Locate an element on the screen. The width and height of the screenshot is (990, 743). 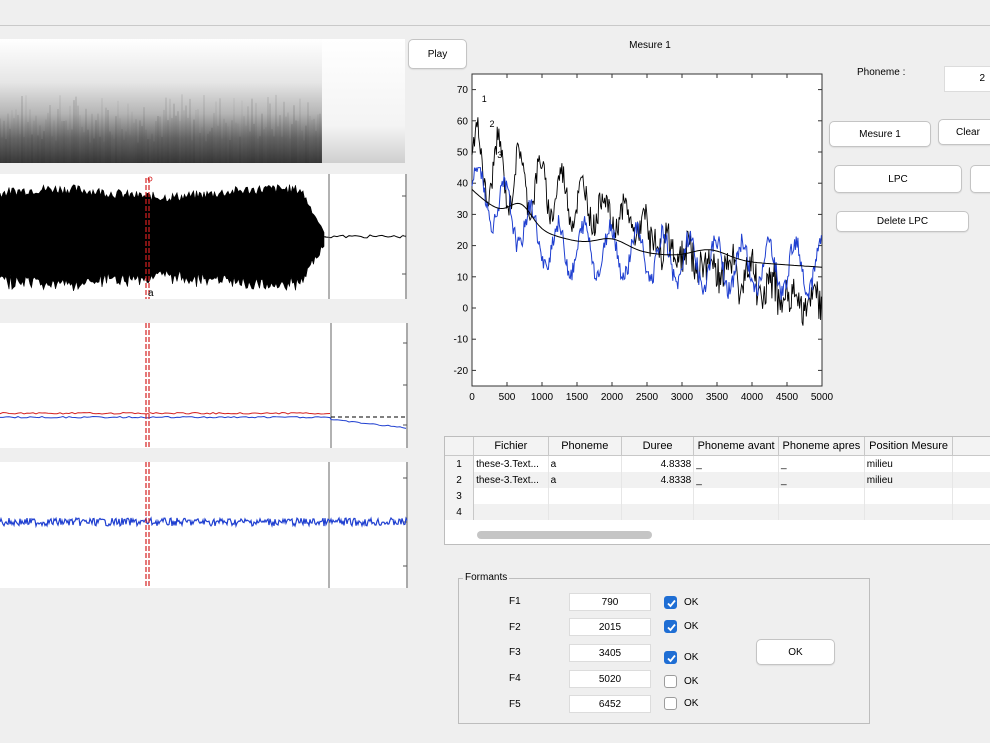
y-tick-label: 40 is located at coordinates (463, 184).